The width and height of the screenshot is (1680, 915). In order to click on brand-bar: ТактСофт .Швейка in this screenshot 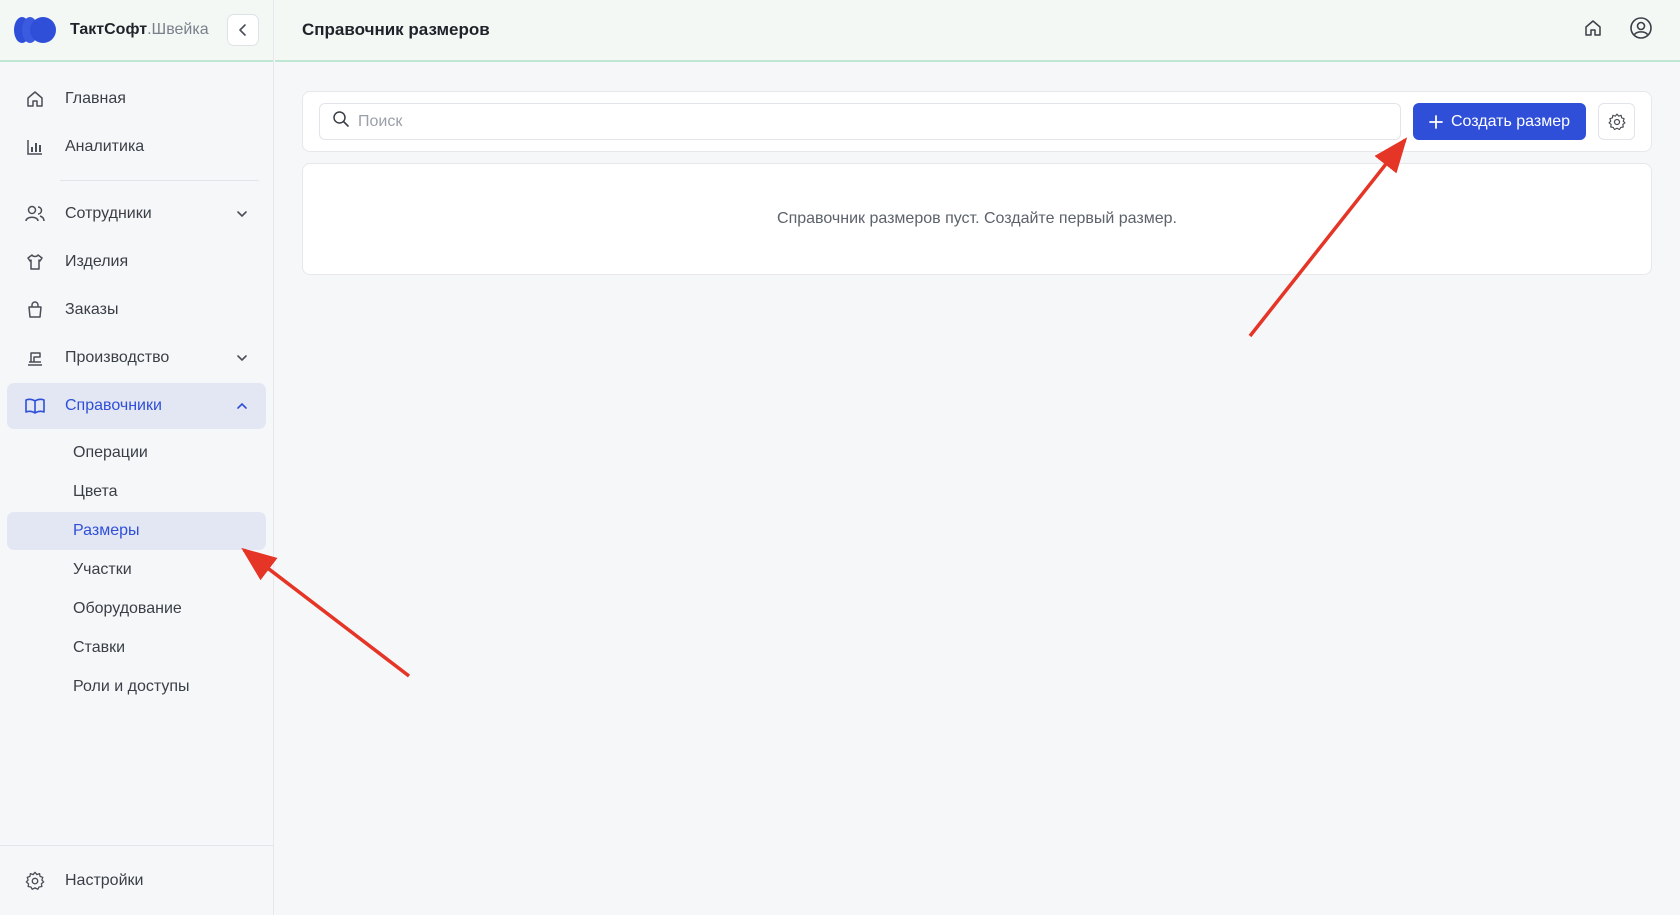, I will do `click(136, 31)`.